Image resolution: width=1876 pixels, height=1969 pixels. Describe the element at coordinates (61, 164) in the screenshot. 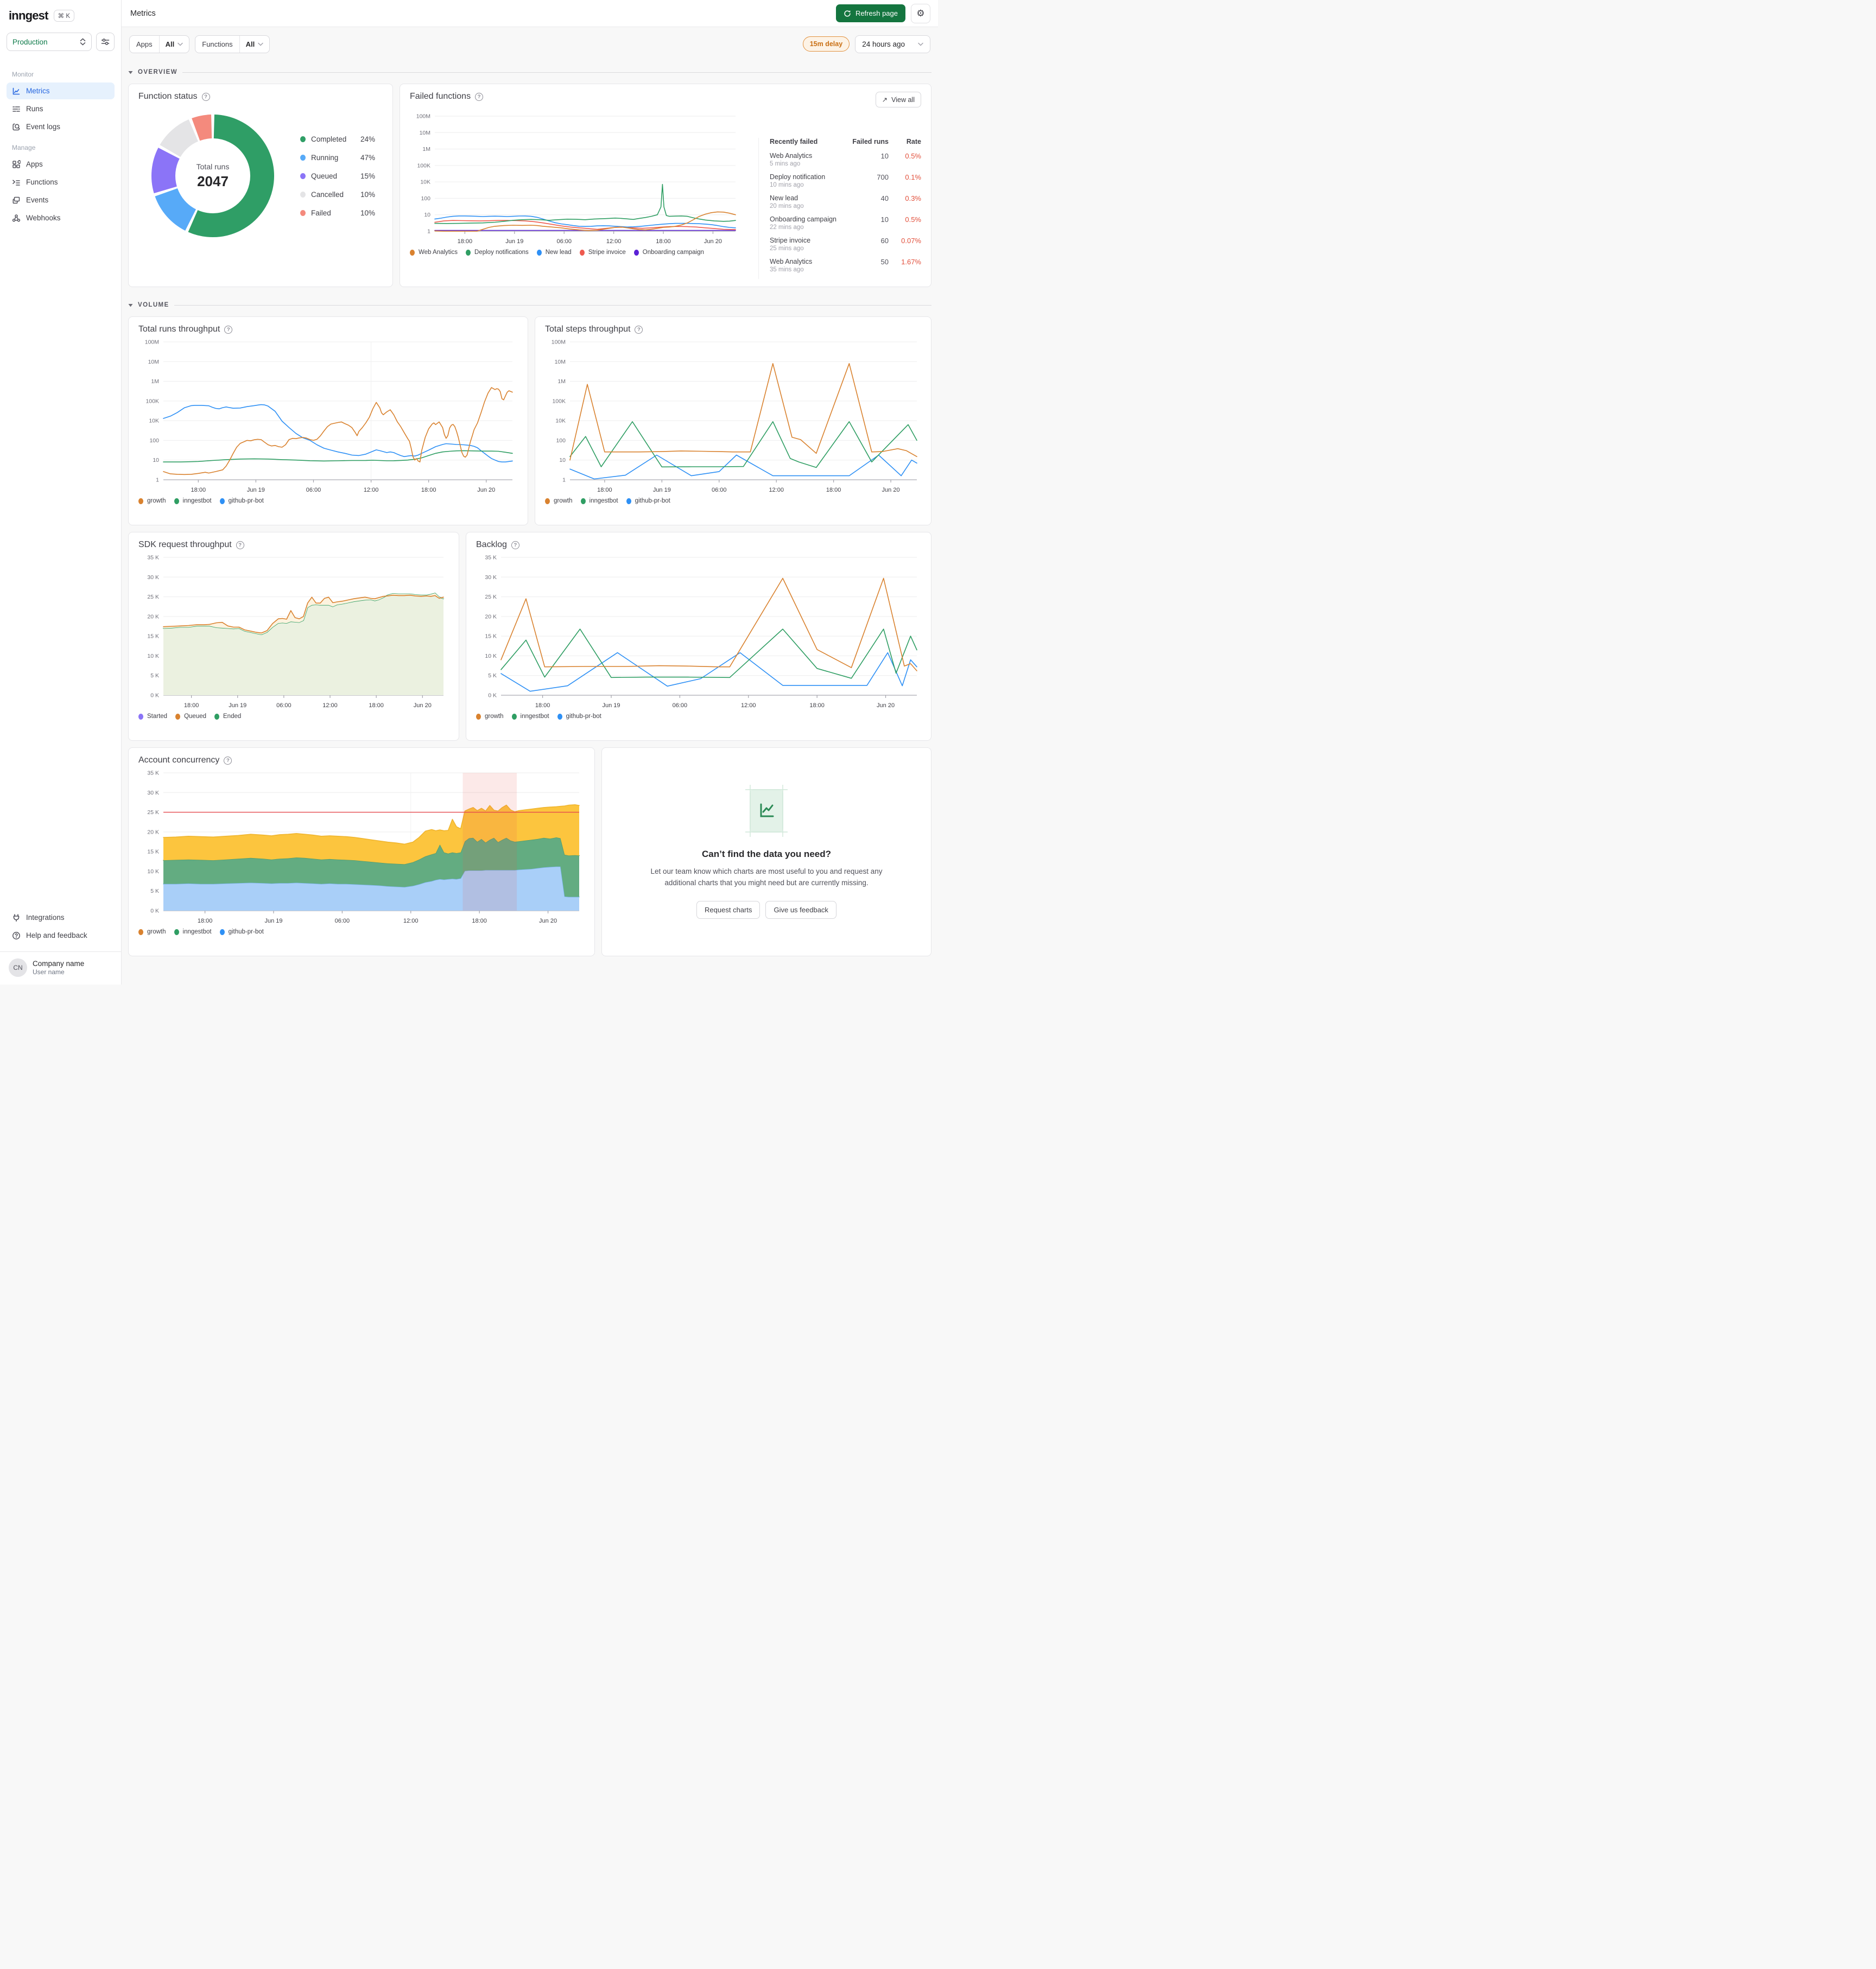

I see `sidebar-item-apps: Apps` at that location.